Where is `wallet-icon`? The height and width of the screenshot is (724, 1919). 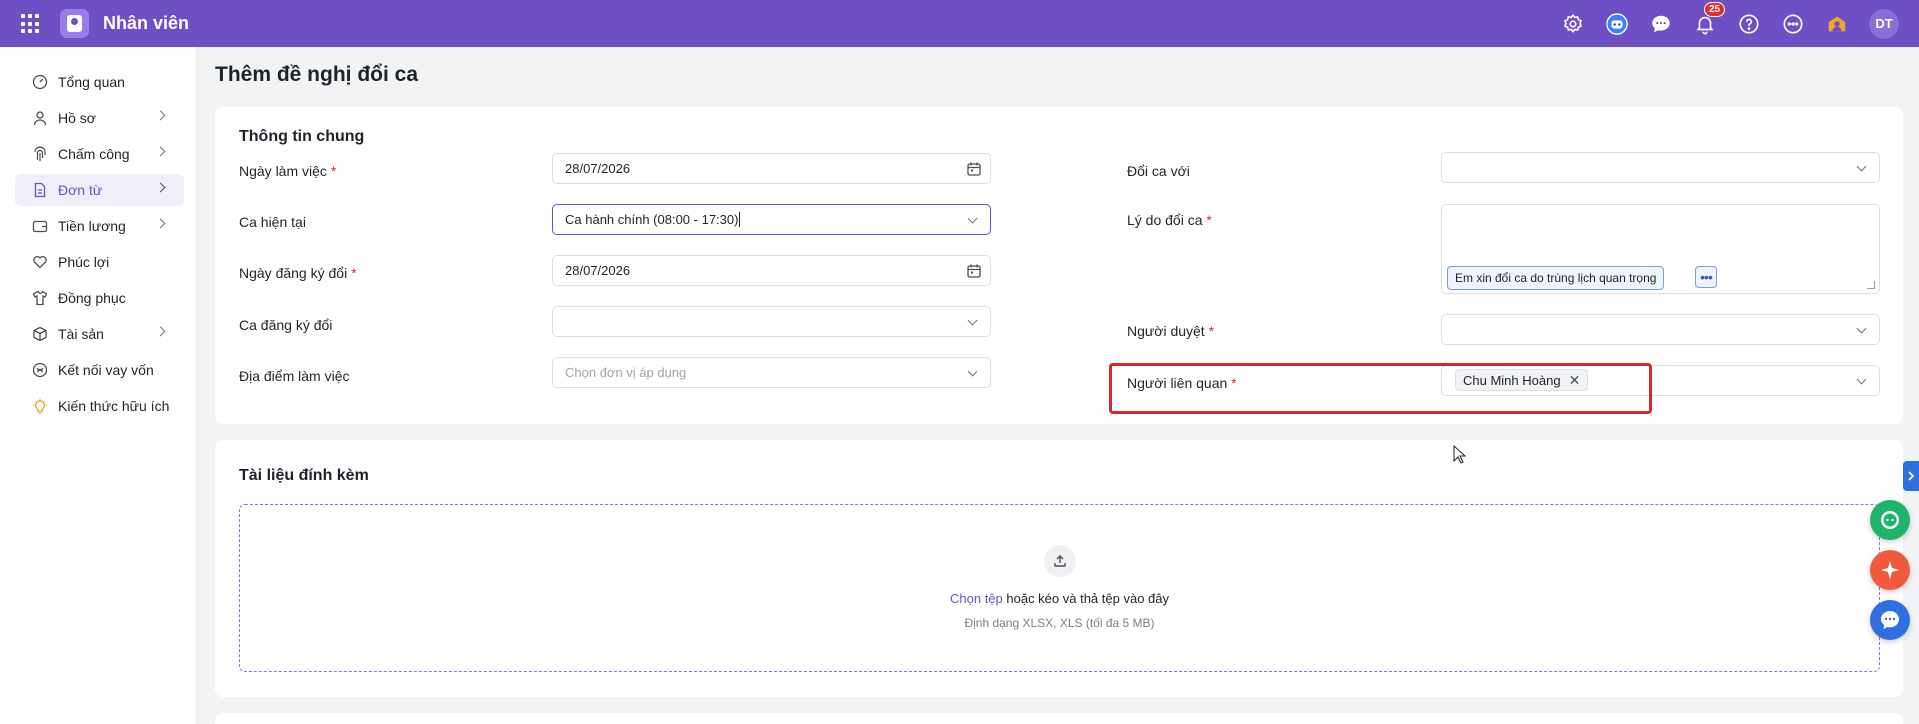
wallet-icon is located at coordinates (40, 226).